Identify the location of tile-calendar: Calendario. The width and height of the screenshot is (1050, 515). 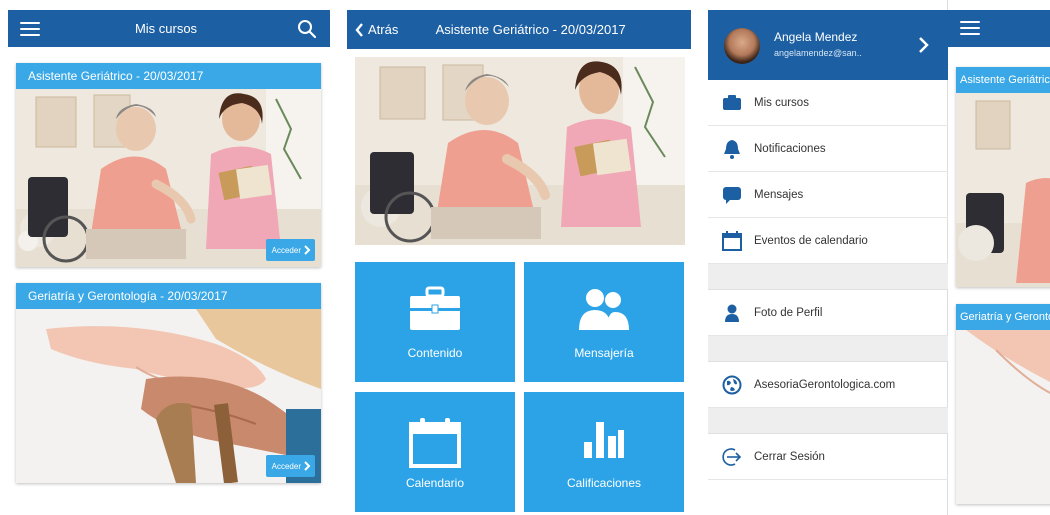
(435, 452).